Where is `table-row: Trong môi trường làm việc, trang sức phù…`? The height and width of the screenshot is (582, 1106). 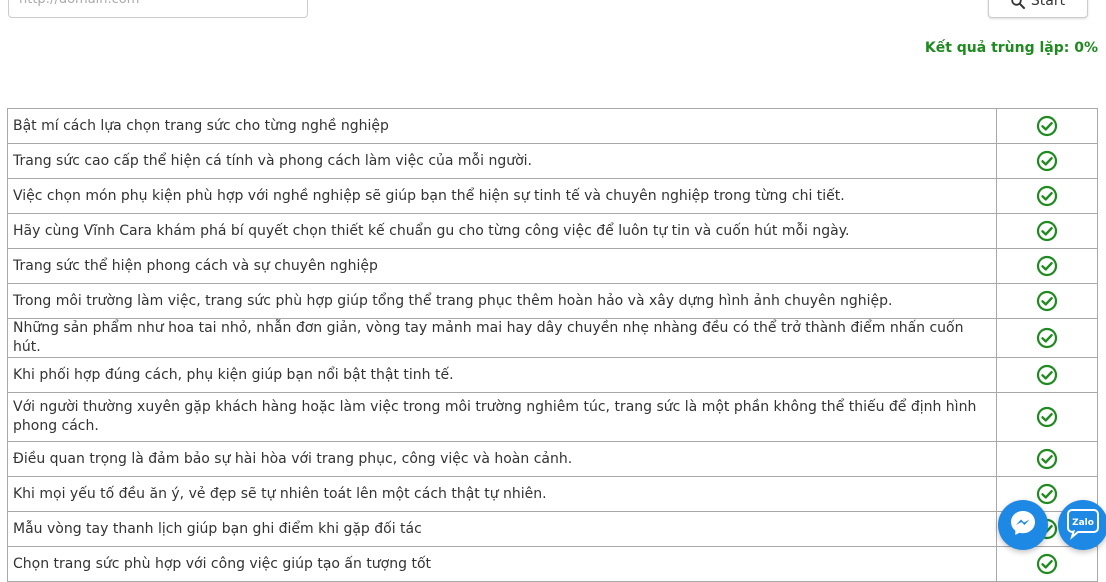 table-row: Trong môi trường làm việc, trang sức phù… is located at coordinates (552, 301).